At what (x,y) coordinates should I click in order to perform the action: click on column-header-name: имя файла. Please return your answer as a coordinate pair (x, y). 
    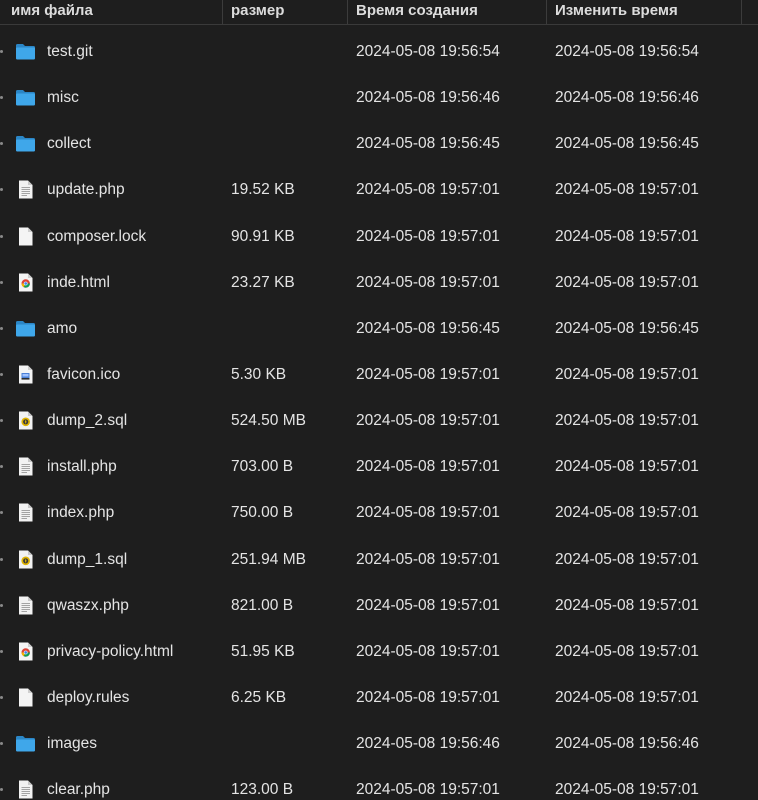
    Looking at the image, I should click on (52, 12).